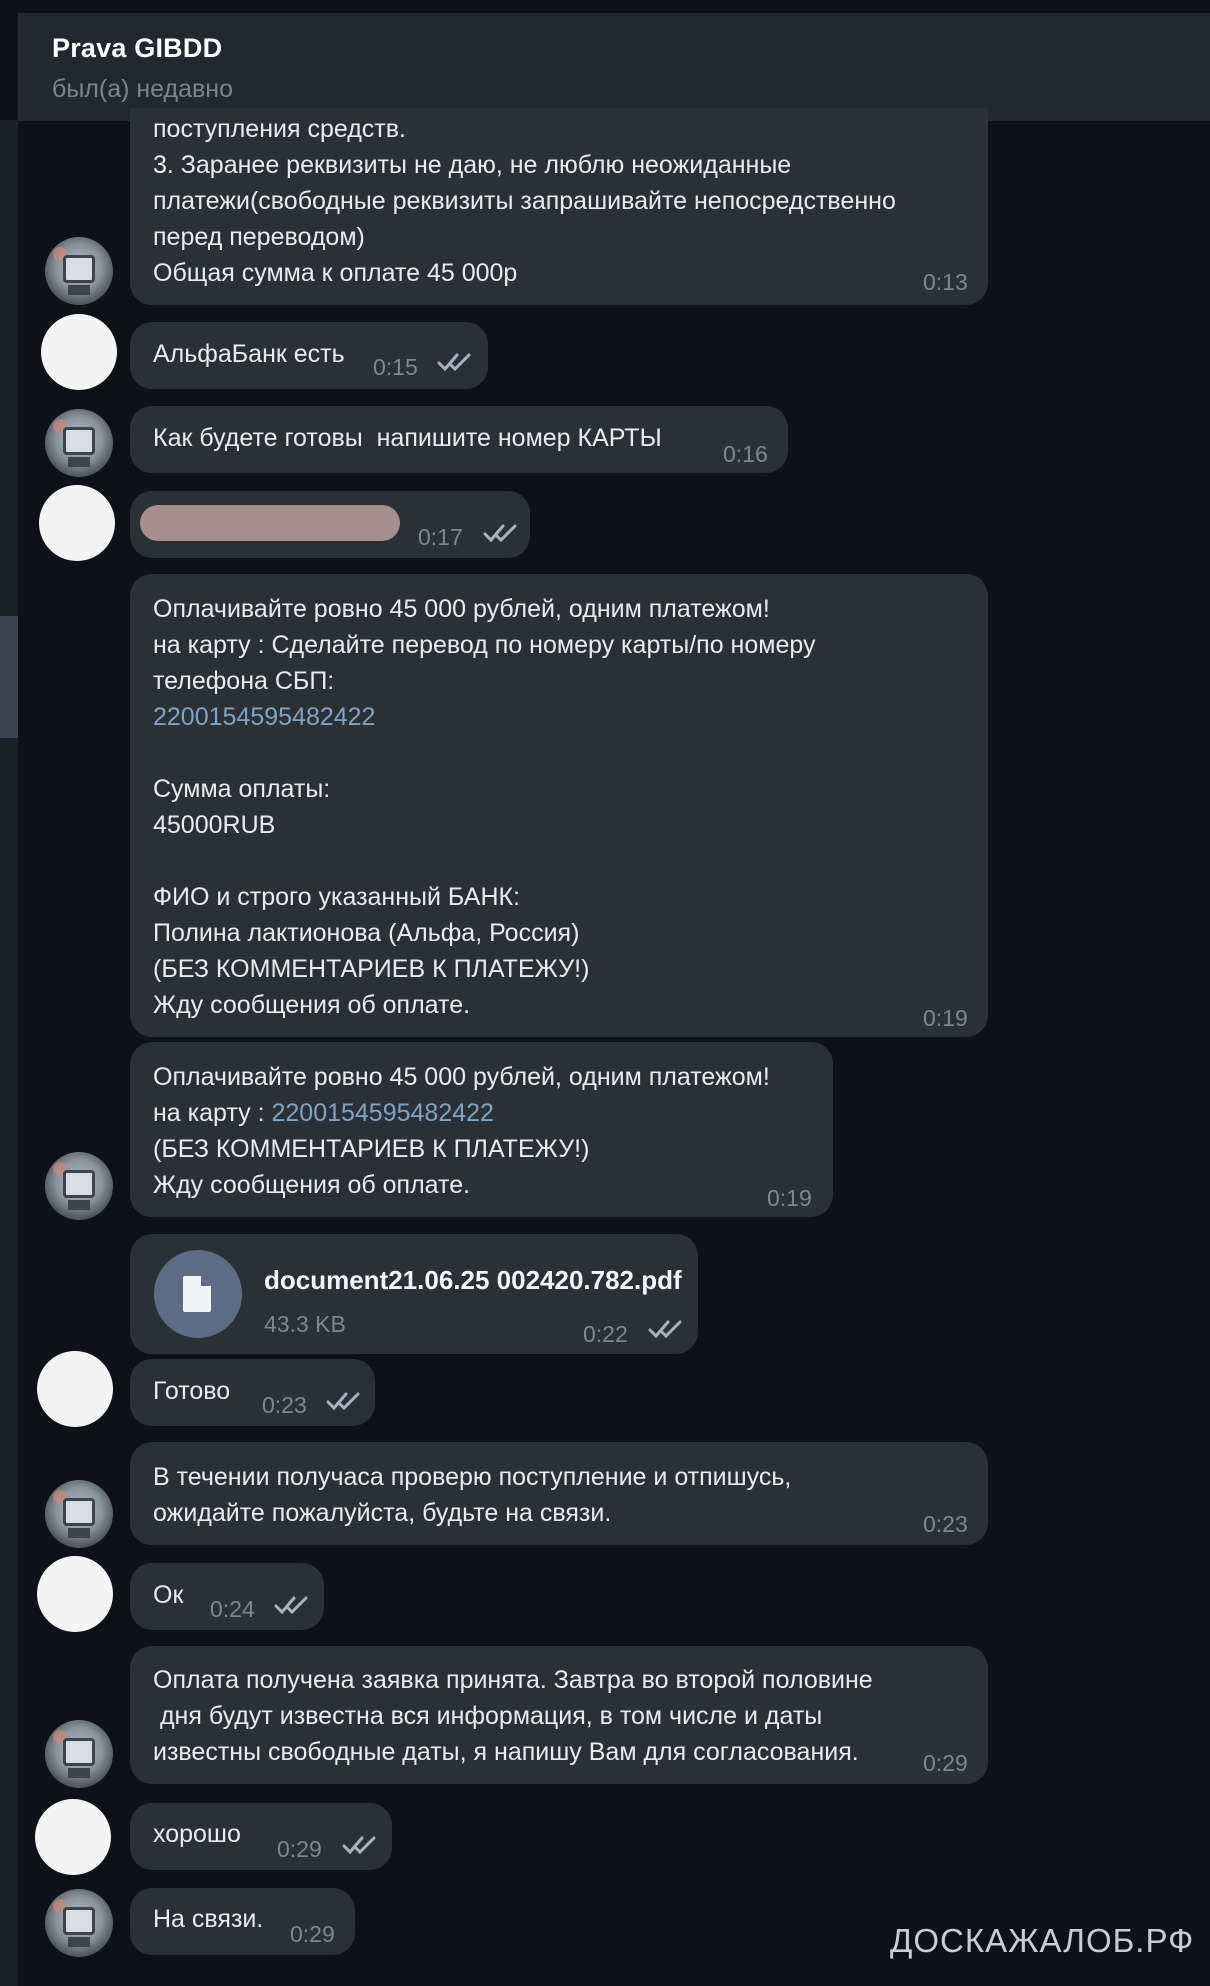 Image resolution: width=1210 pixels, height=1986 pixels. Describe the element at coordinates (382, 1513) in the screenshot. I see `message-line: ожидайте пожалуйста, будьте на связи.` at that location.